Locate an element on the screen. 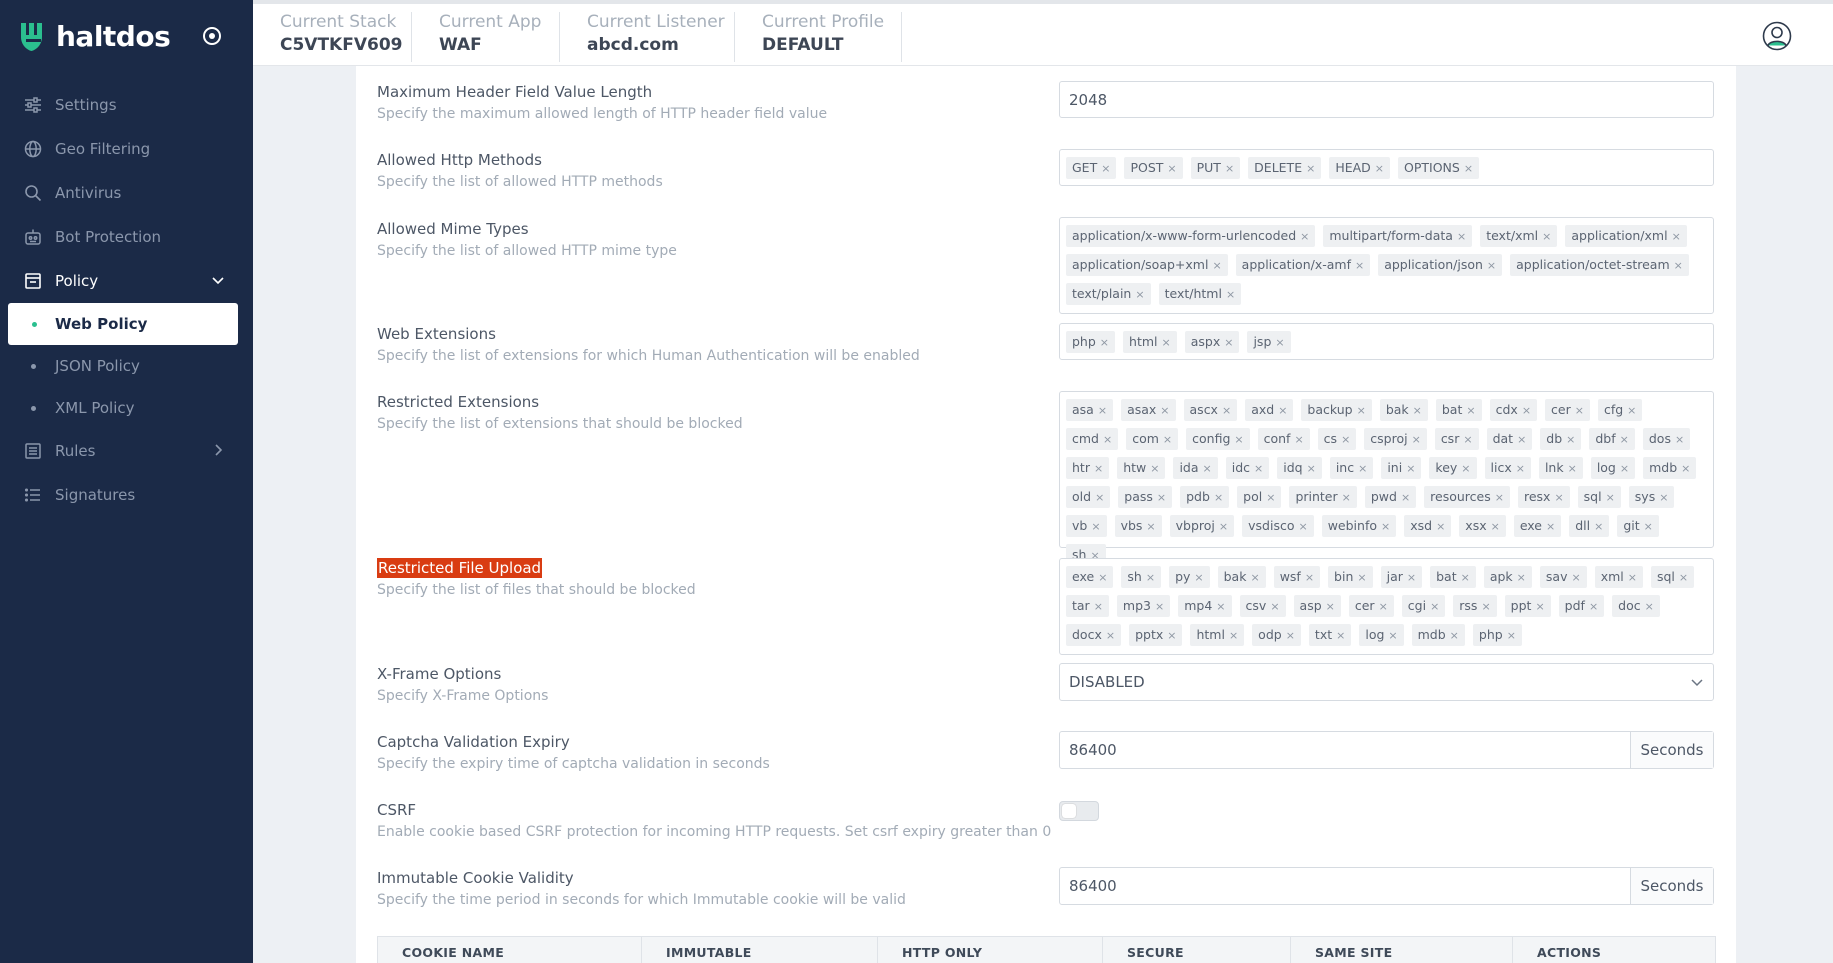  current-app: Current App WAF is located at coordinates (486, 37).